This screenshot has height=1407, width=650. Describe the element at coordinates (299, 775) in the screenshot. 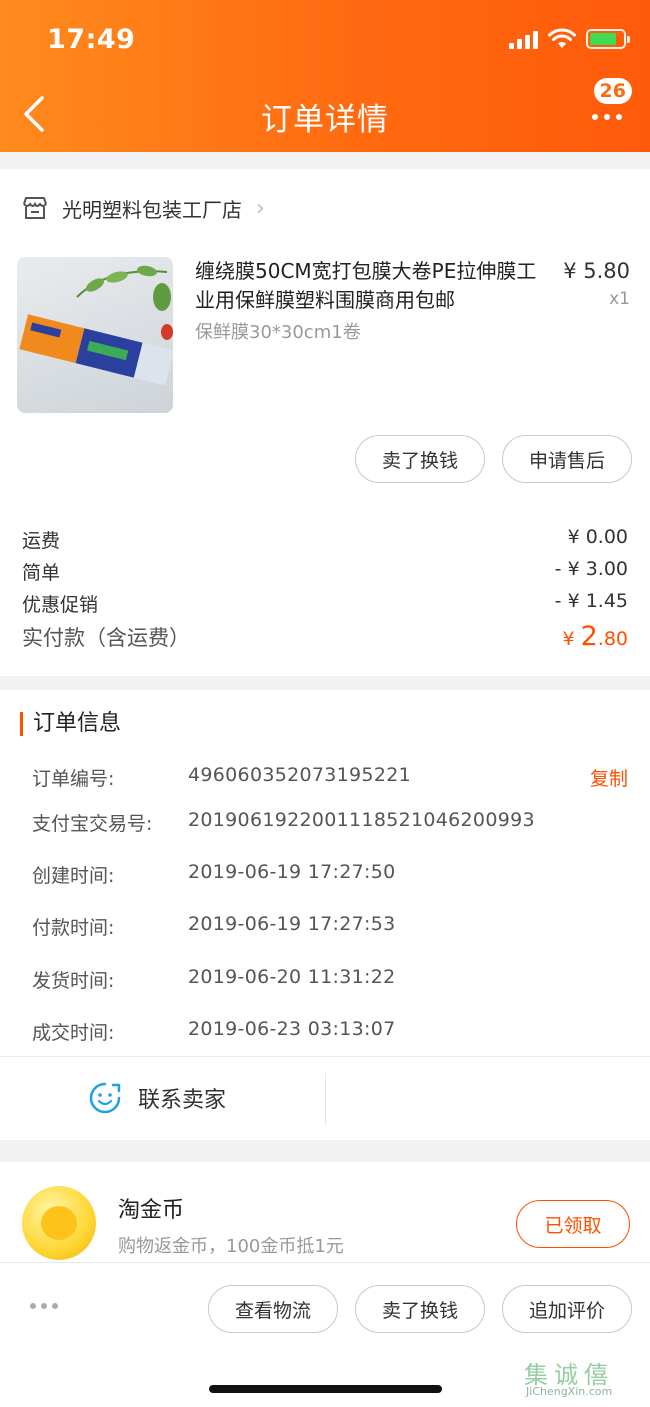

I see `info-value: 496060352073195221` at that location.